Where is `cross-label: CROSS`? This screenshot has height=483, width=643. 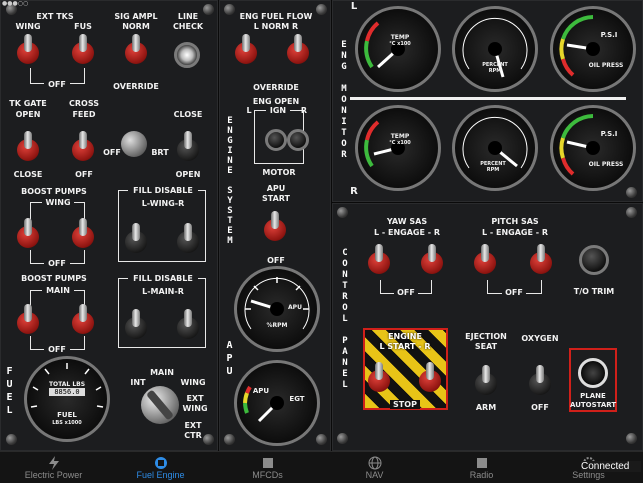
cross-label: CROSS is located at coordinates (84, 103).